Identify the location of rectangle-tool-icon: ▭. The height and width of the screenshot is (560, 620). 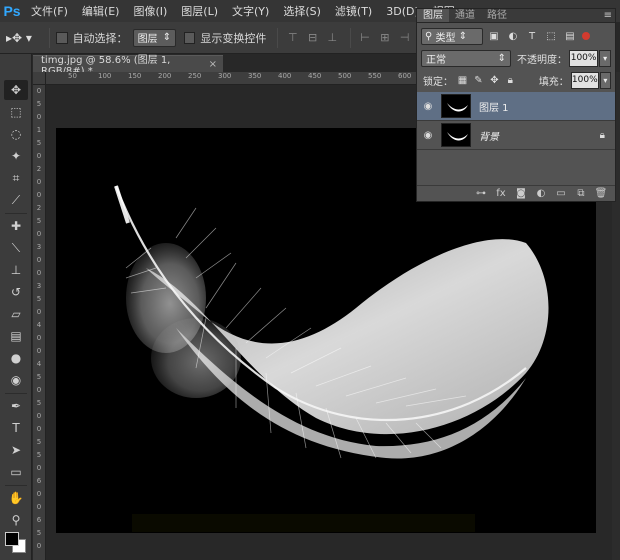
(16, 472).